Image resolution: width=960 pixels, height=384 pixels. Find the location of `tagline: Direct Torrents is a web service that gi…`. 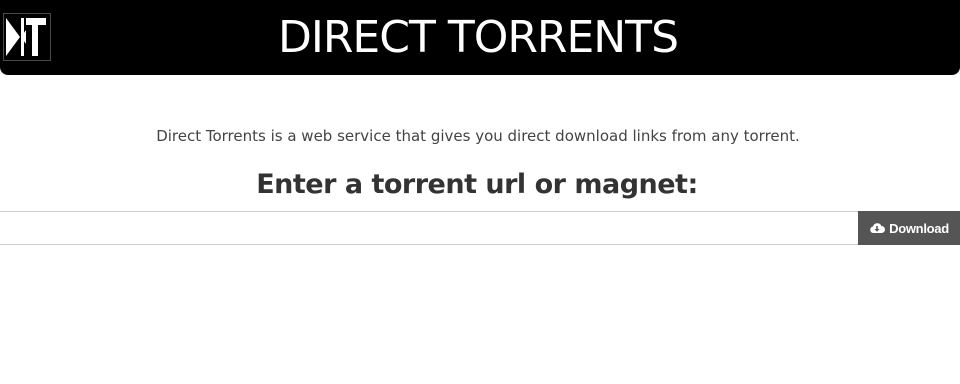

tagline: Direct Torrents is a web service that gi… is located at coordinates (478, 136).